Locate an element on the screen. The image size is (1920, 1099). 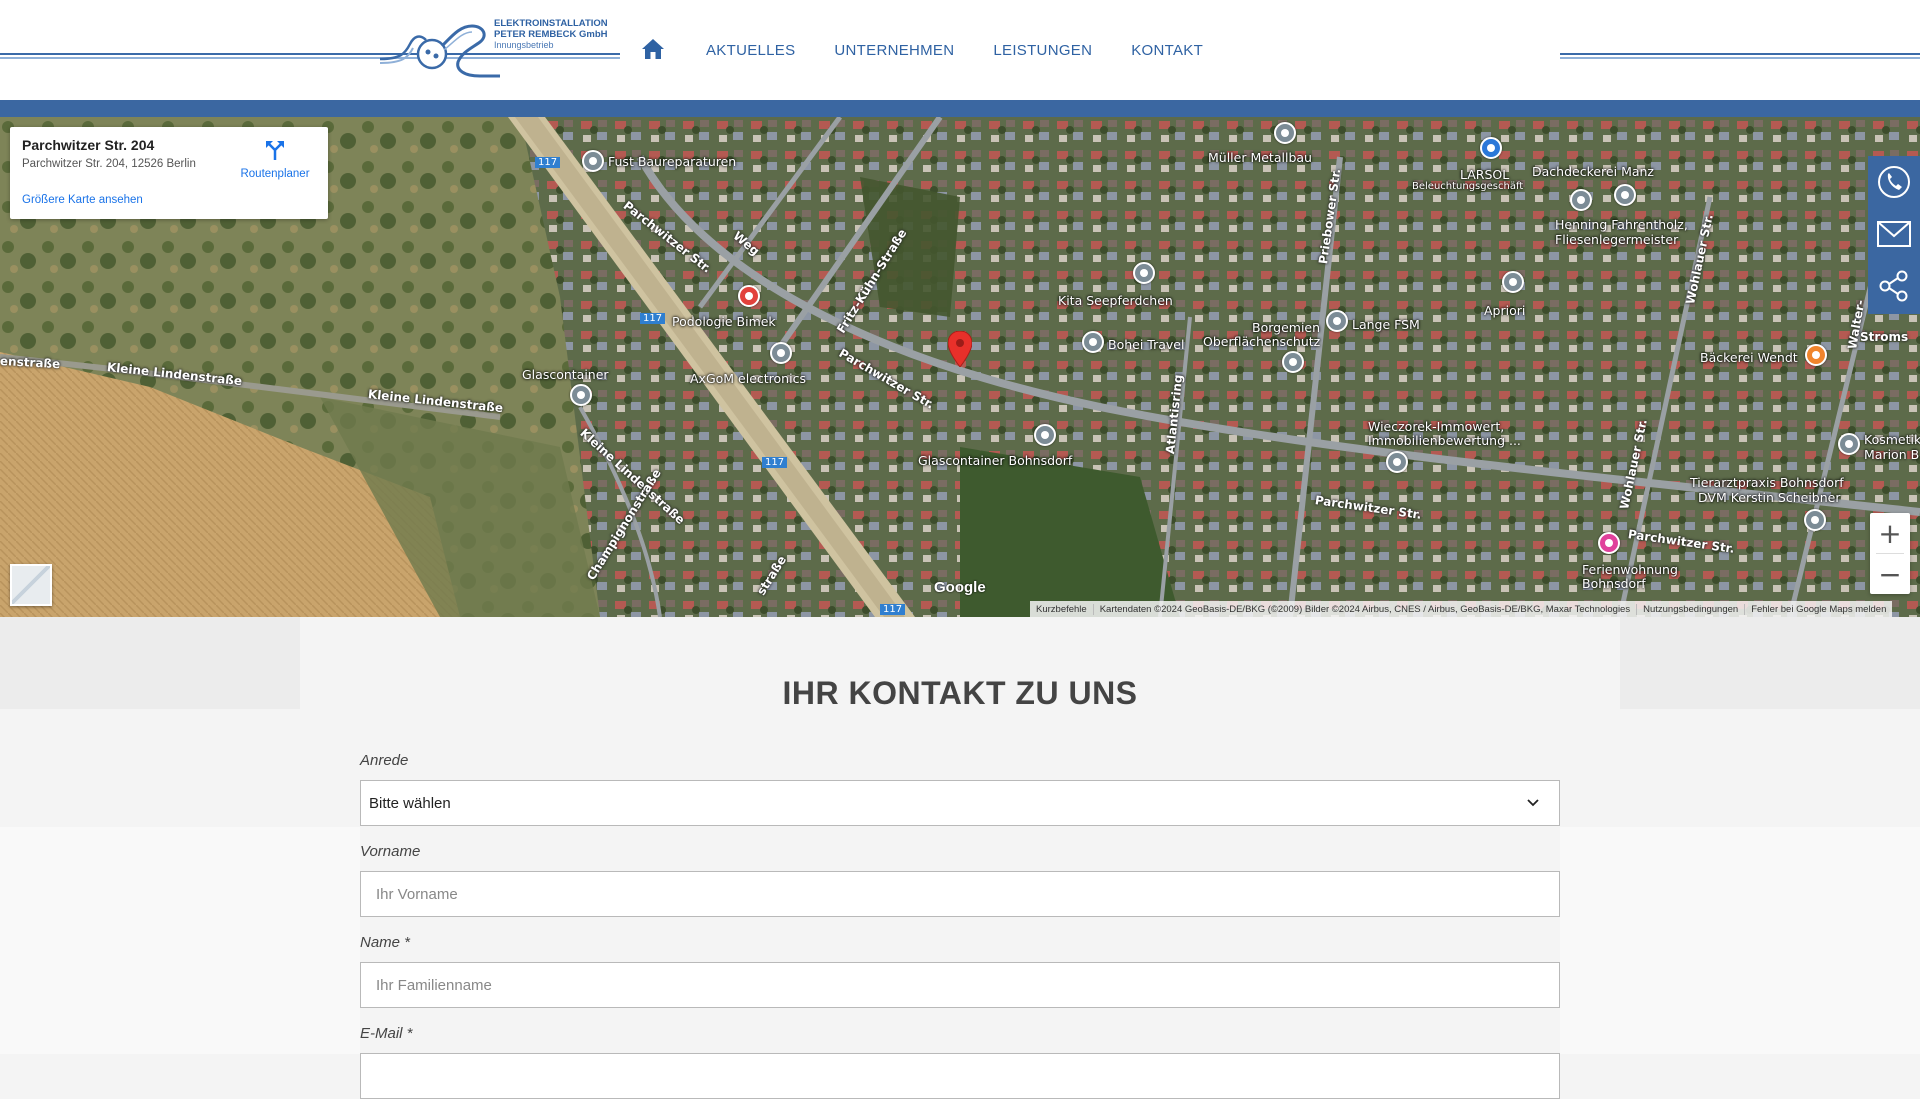
zoom-in-button: + is located at coordinates (1890, 533).